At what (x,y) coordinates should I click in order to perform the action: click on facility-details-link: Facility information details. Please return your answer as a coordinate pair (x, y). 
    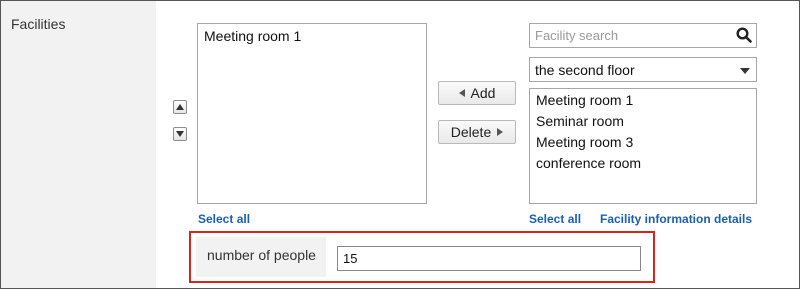
    Looking at the image, I should click on (676, 219).